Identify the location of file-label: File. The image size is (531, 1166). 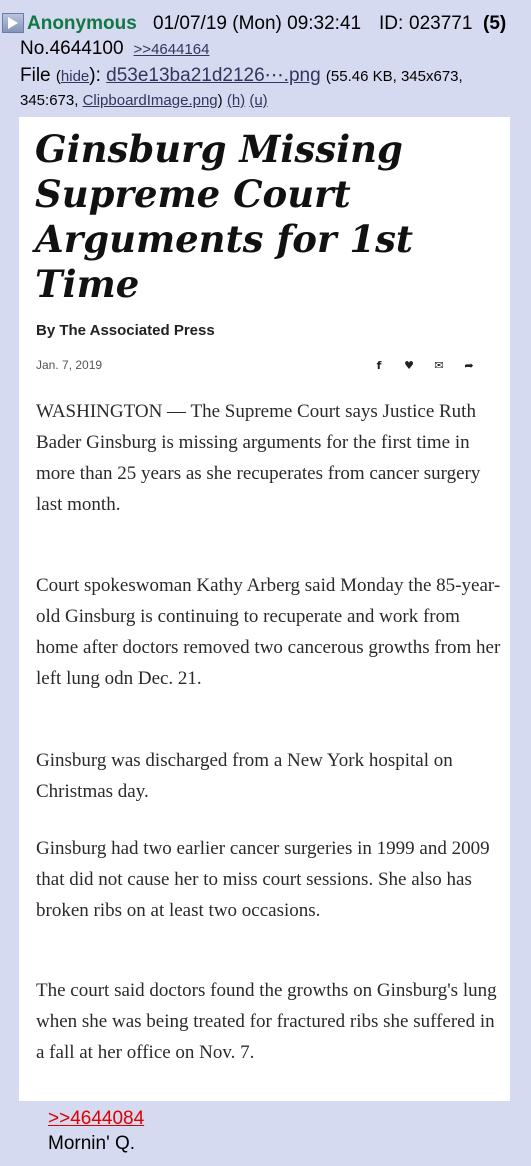
(35, 75).